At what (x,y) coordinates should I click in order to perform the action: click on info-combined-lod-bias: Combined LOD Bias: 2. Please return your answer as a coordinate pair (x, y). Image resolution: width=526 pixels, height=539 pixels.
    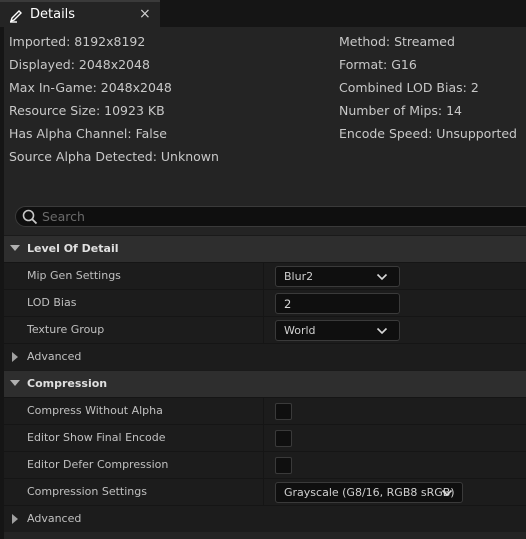
    Looking at the image, I should click on (409, 87).